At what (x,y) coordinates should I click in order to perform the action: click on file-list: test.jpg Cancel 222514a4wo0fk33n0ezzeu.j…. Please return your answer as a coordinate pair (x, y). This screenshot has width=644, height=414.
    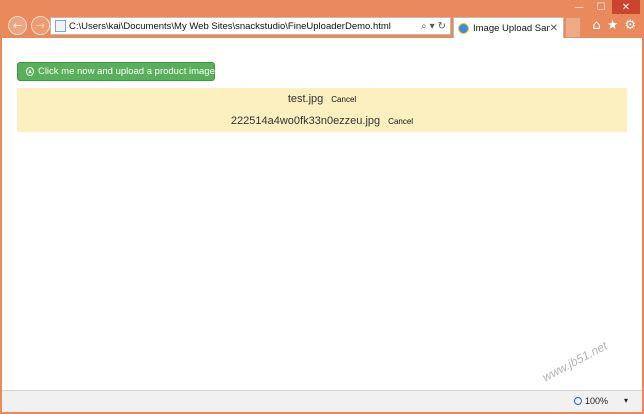
    Looking at the image, I should click on (322, 110).